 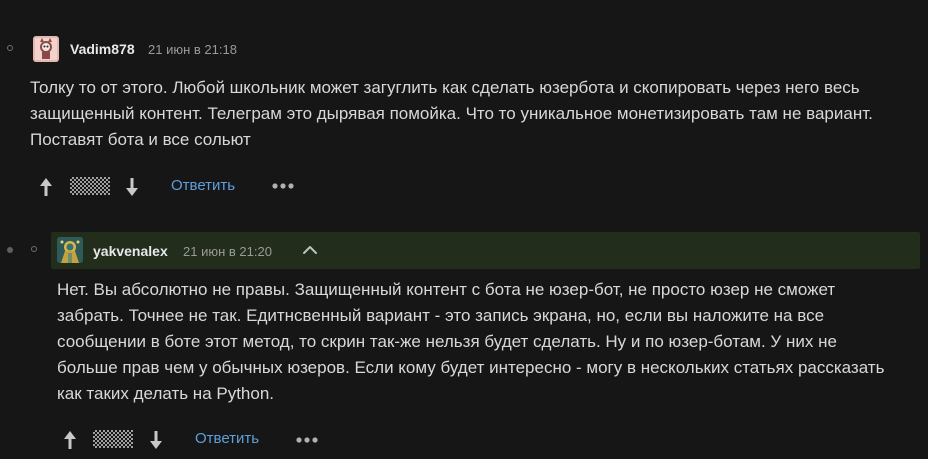 What do you see at coordinates (130, 251) in the screenshot?
I see `comment-author: yakvenalex` at bounding box center [130, 251].